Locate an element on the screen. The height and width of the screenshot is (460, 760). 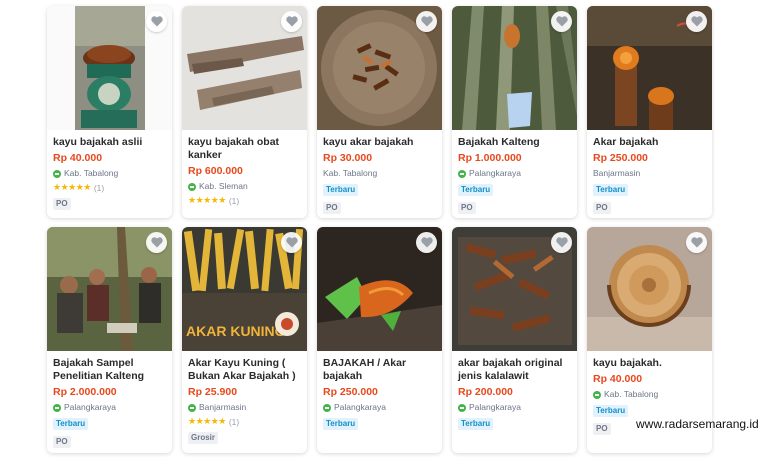
image-caption: AKAR KUNING is located at coordinates (236, 331).